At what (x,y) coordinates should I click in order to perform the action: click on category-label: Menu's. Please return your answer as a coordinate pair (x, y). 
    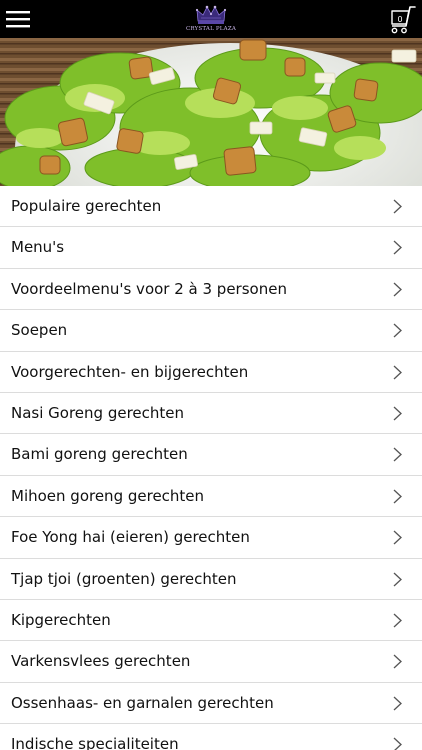
    Looking at the image, I should click on (38, 247).